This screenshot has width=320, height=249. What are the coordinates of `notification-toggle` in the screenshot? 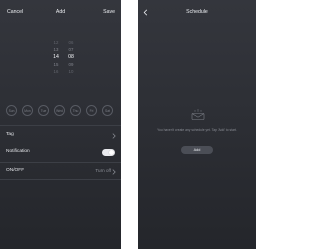 It's located at (108, 152).